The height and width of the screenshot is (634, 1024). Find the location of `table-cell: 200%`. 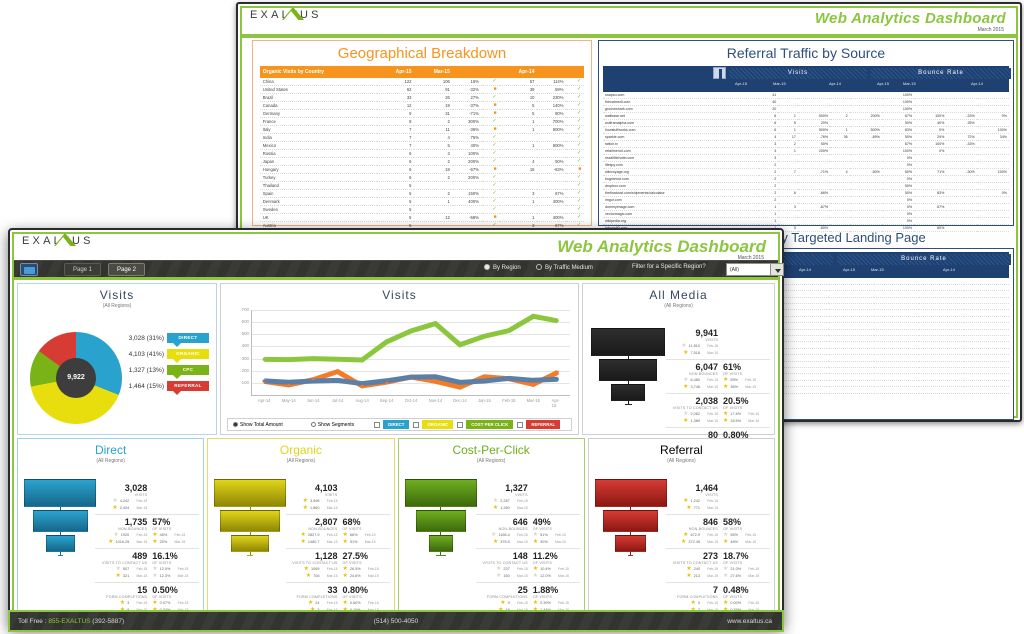

table-cell: 200% is located at coordinates (865, 116).